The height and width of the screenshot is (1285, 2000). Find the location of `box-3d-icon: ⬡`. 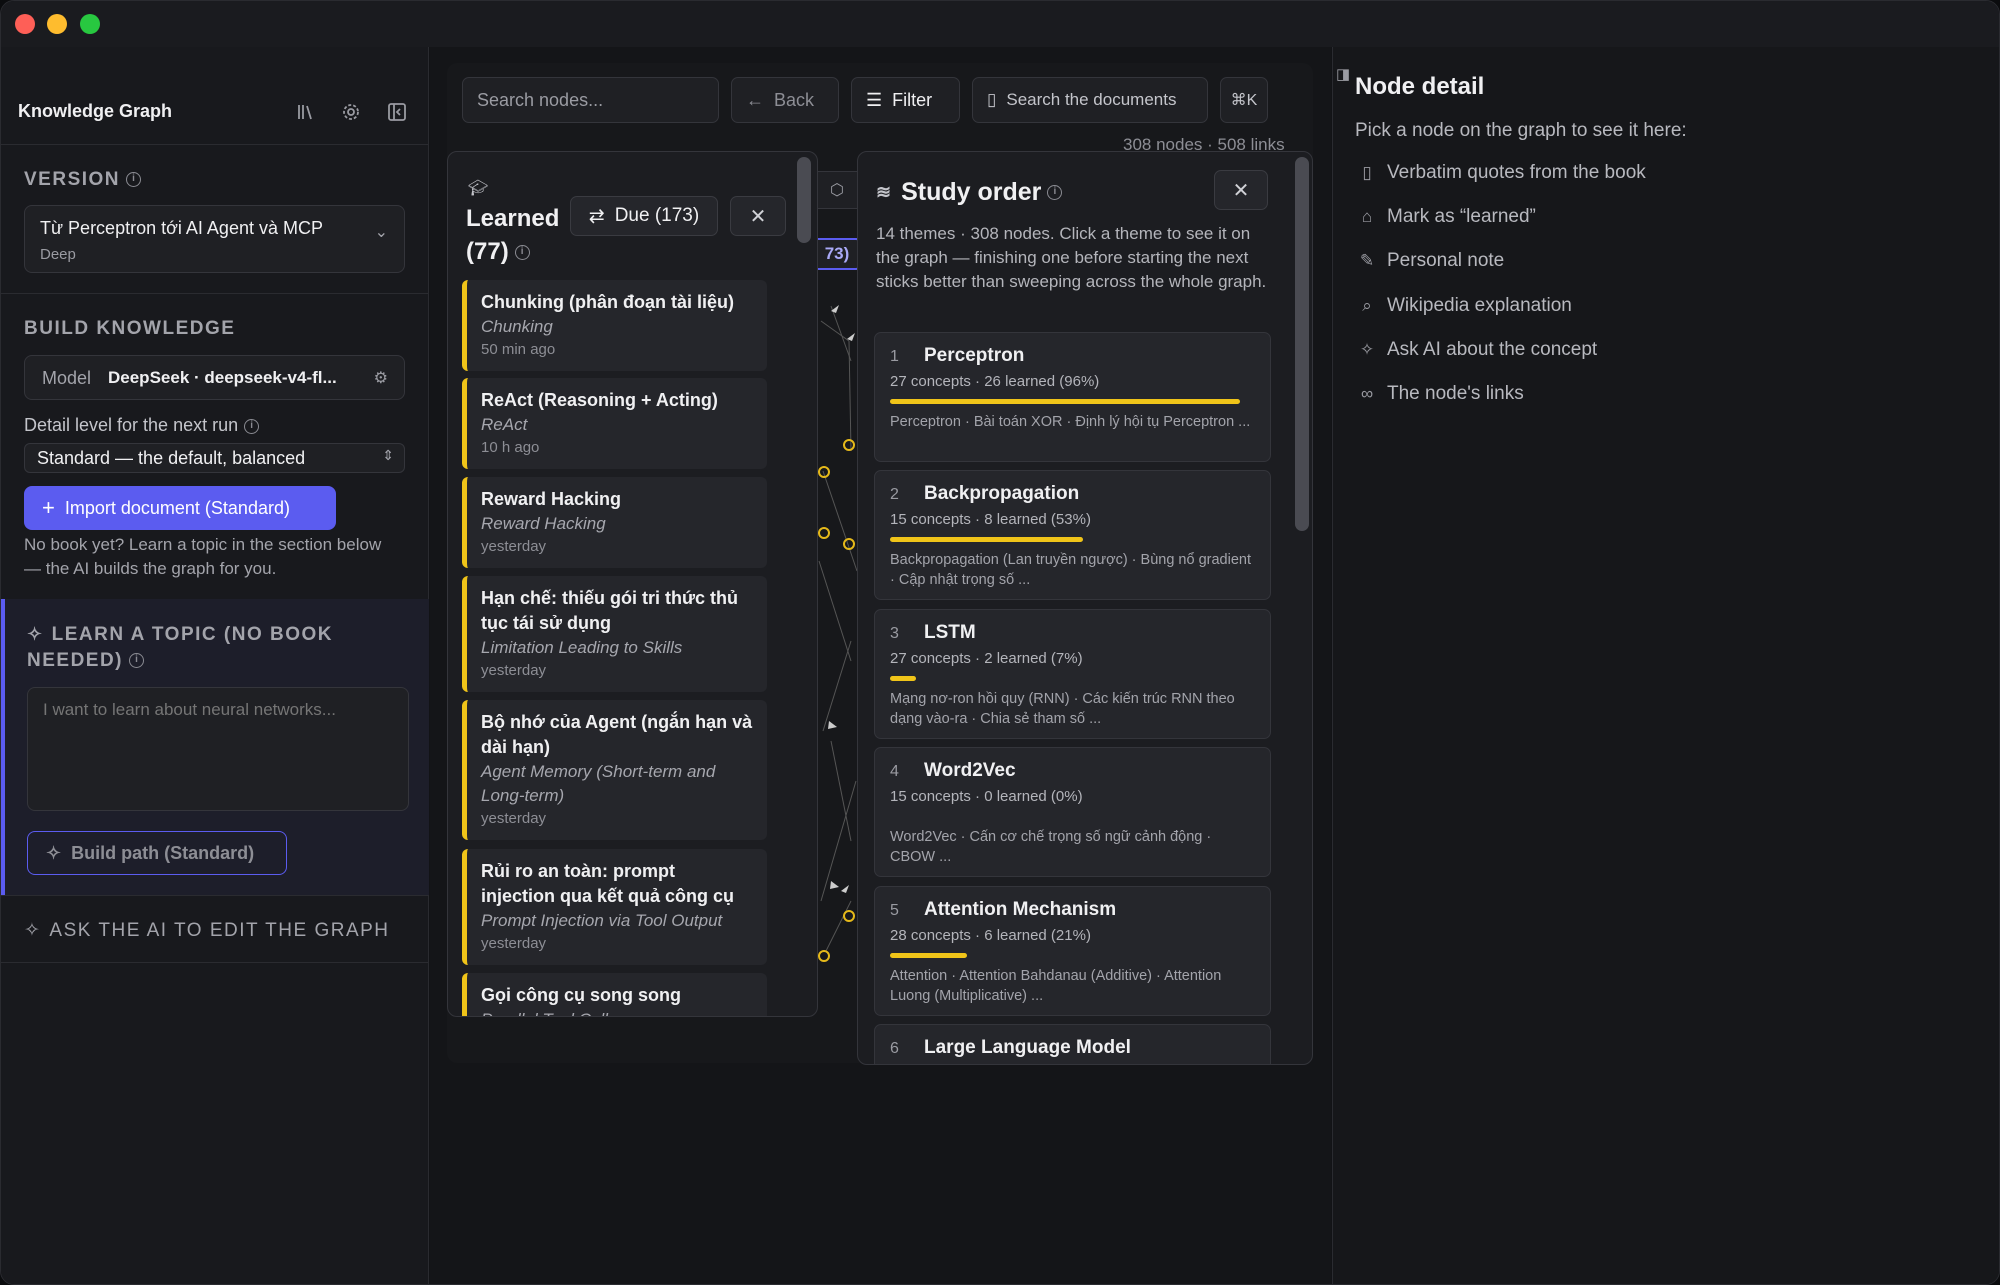

box-3d-icon: ⬡ is located at coordinates (837, 190).